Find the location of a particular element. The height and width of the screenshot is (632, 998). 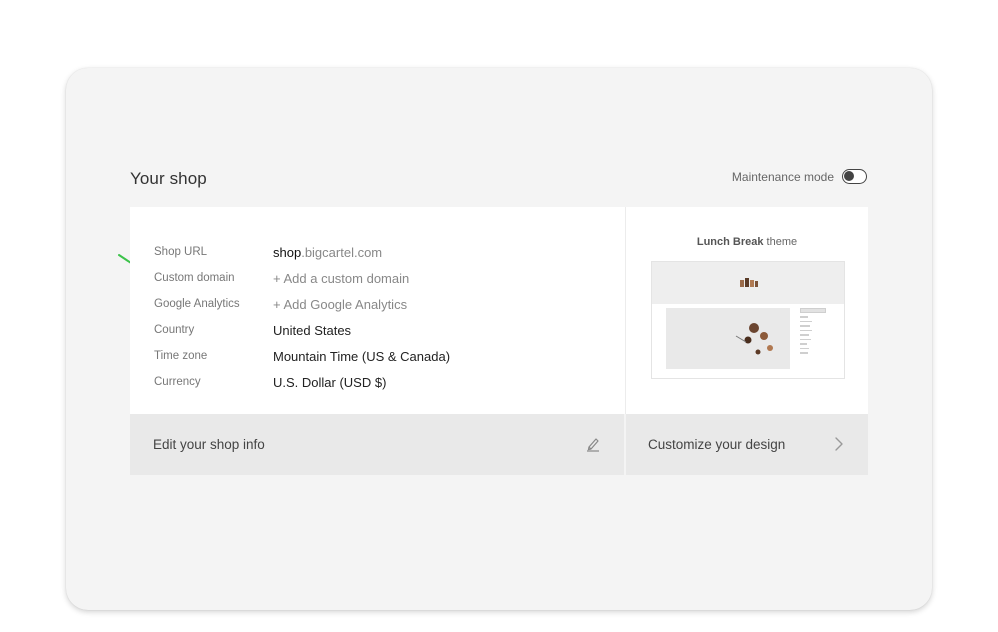

shop-url-subdomain: shop is located at coordinates (287, 252).